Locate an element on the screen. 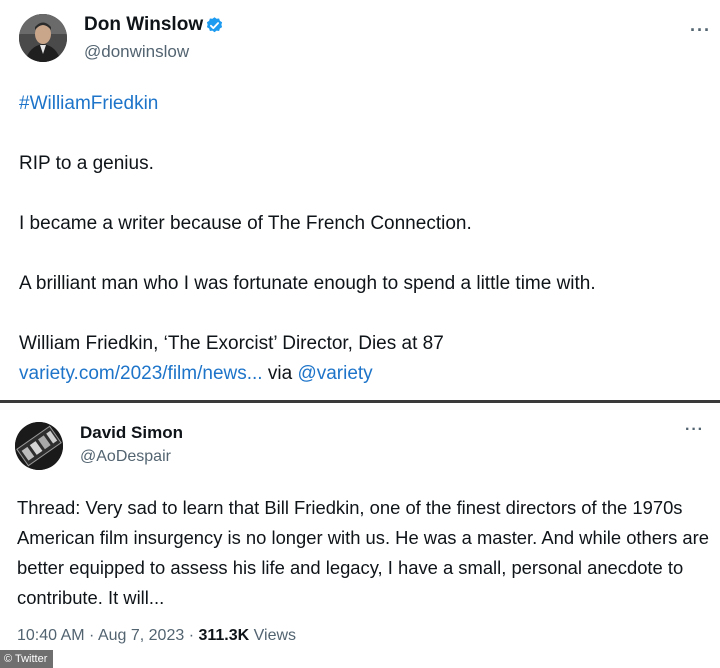  avatar-don-winslow is located at coordinates (43, 38).